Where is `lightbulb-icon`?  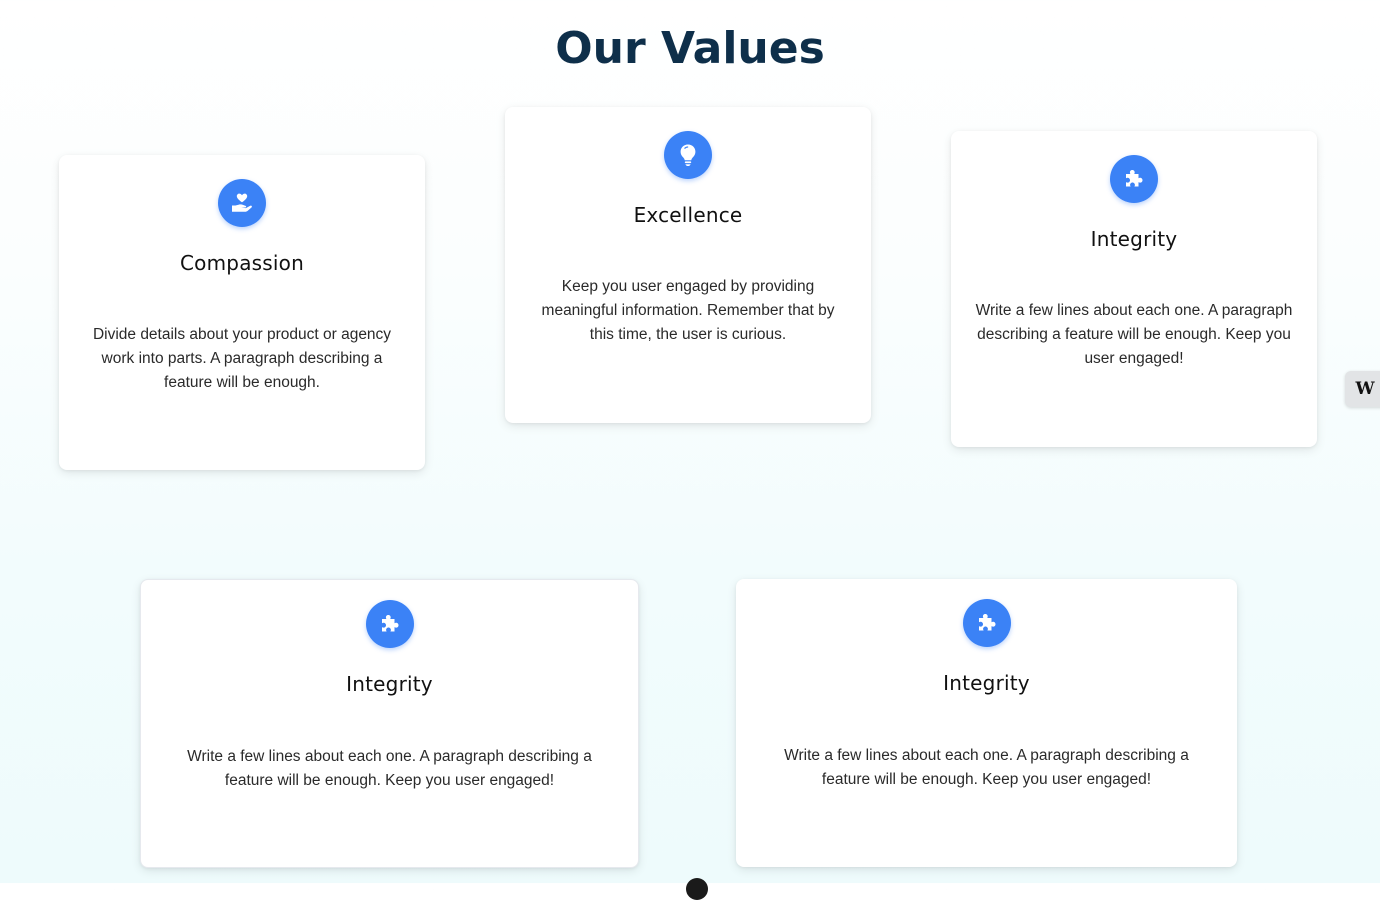 lightbulb-icon is located at coordinates (688, 155).